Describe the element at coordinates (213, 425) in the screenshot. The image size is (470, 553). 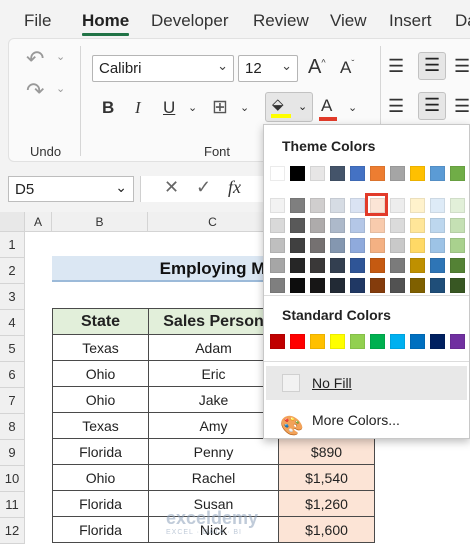
I see `cell-sales-person: Amy` at that location.